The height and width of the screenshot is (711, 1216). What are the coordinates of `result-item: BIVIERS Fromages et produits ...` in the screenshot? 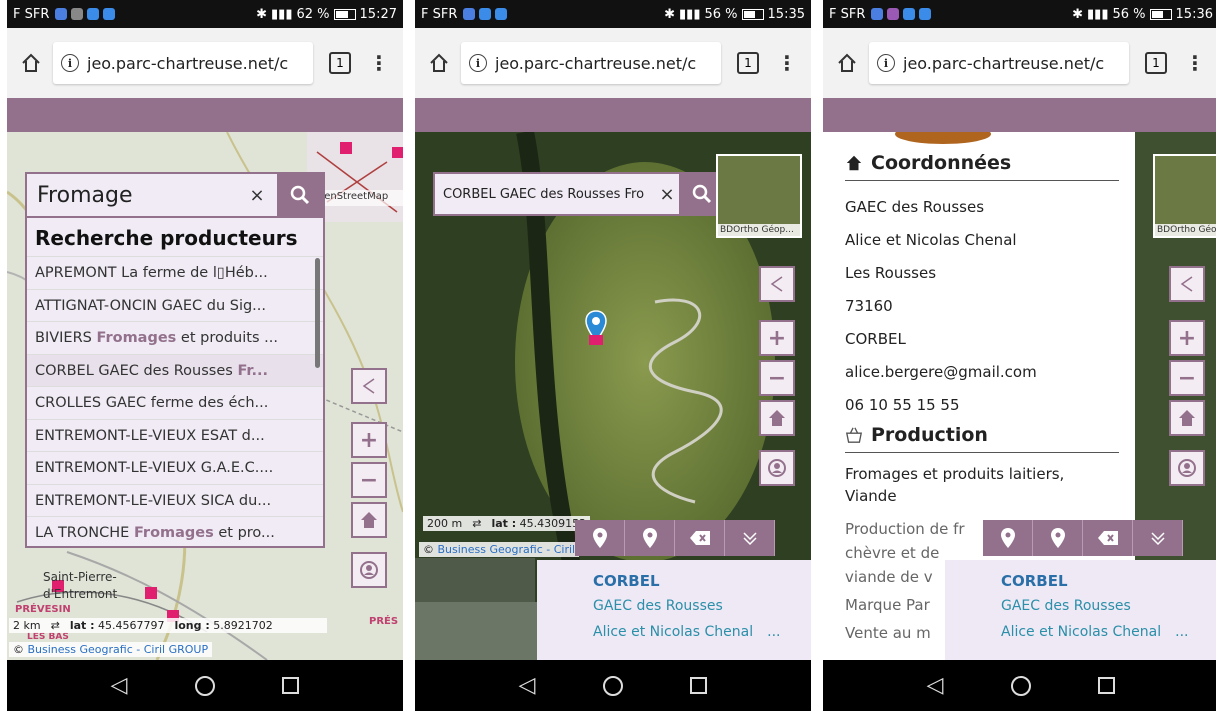 It's located at (175, 337).